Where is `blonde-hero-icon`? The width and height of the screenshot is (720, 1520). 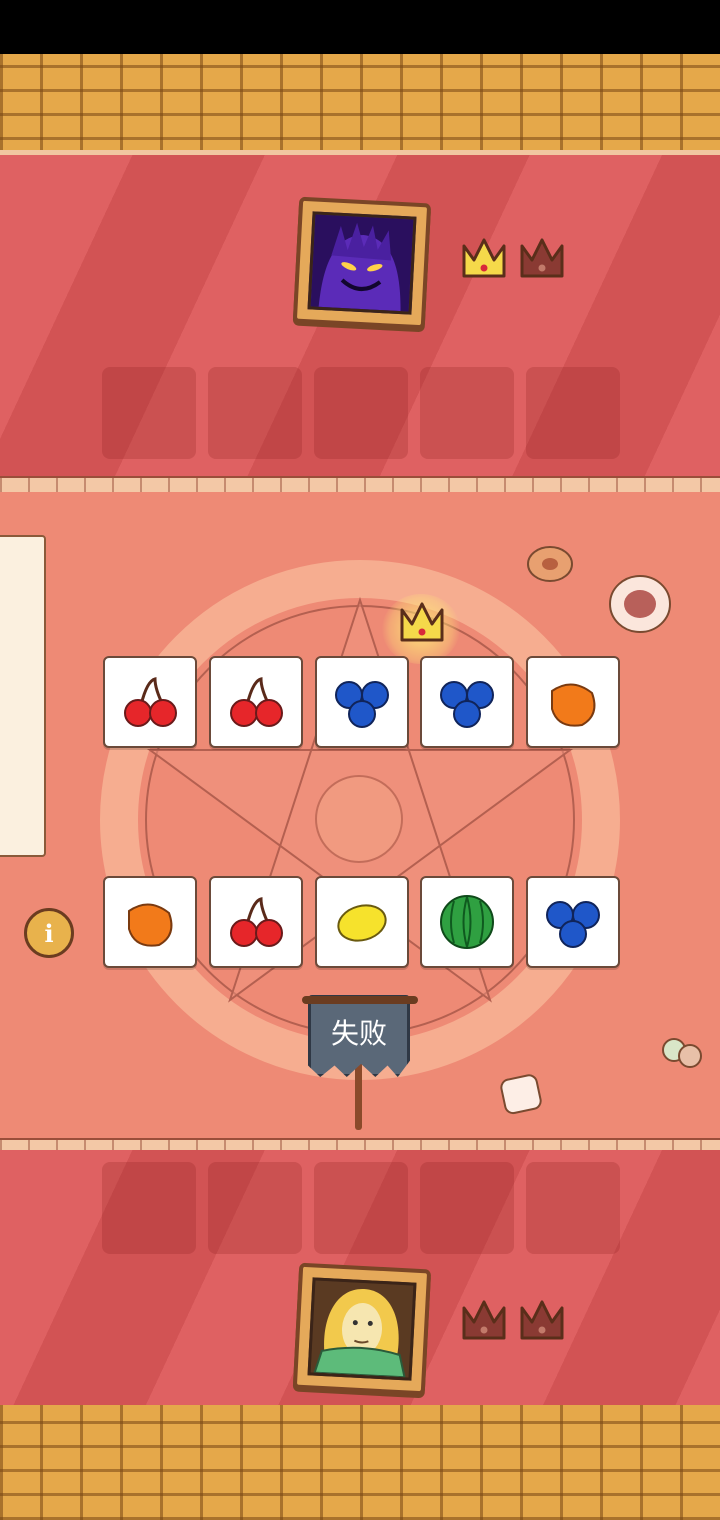 blonde-hero-icon is located at coordinates (362, 1329).